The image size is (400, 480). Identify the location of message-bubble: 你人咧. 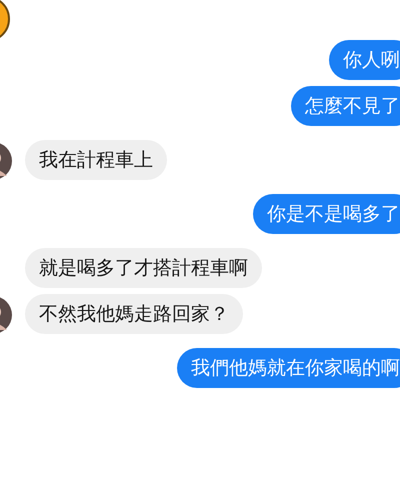
(364, 60).